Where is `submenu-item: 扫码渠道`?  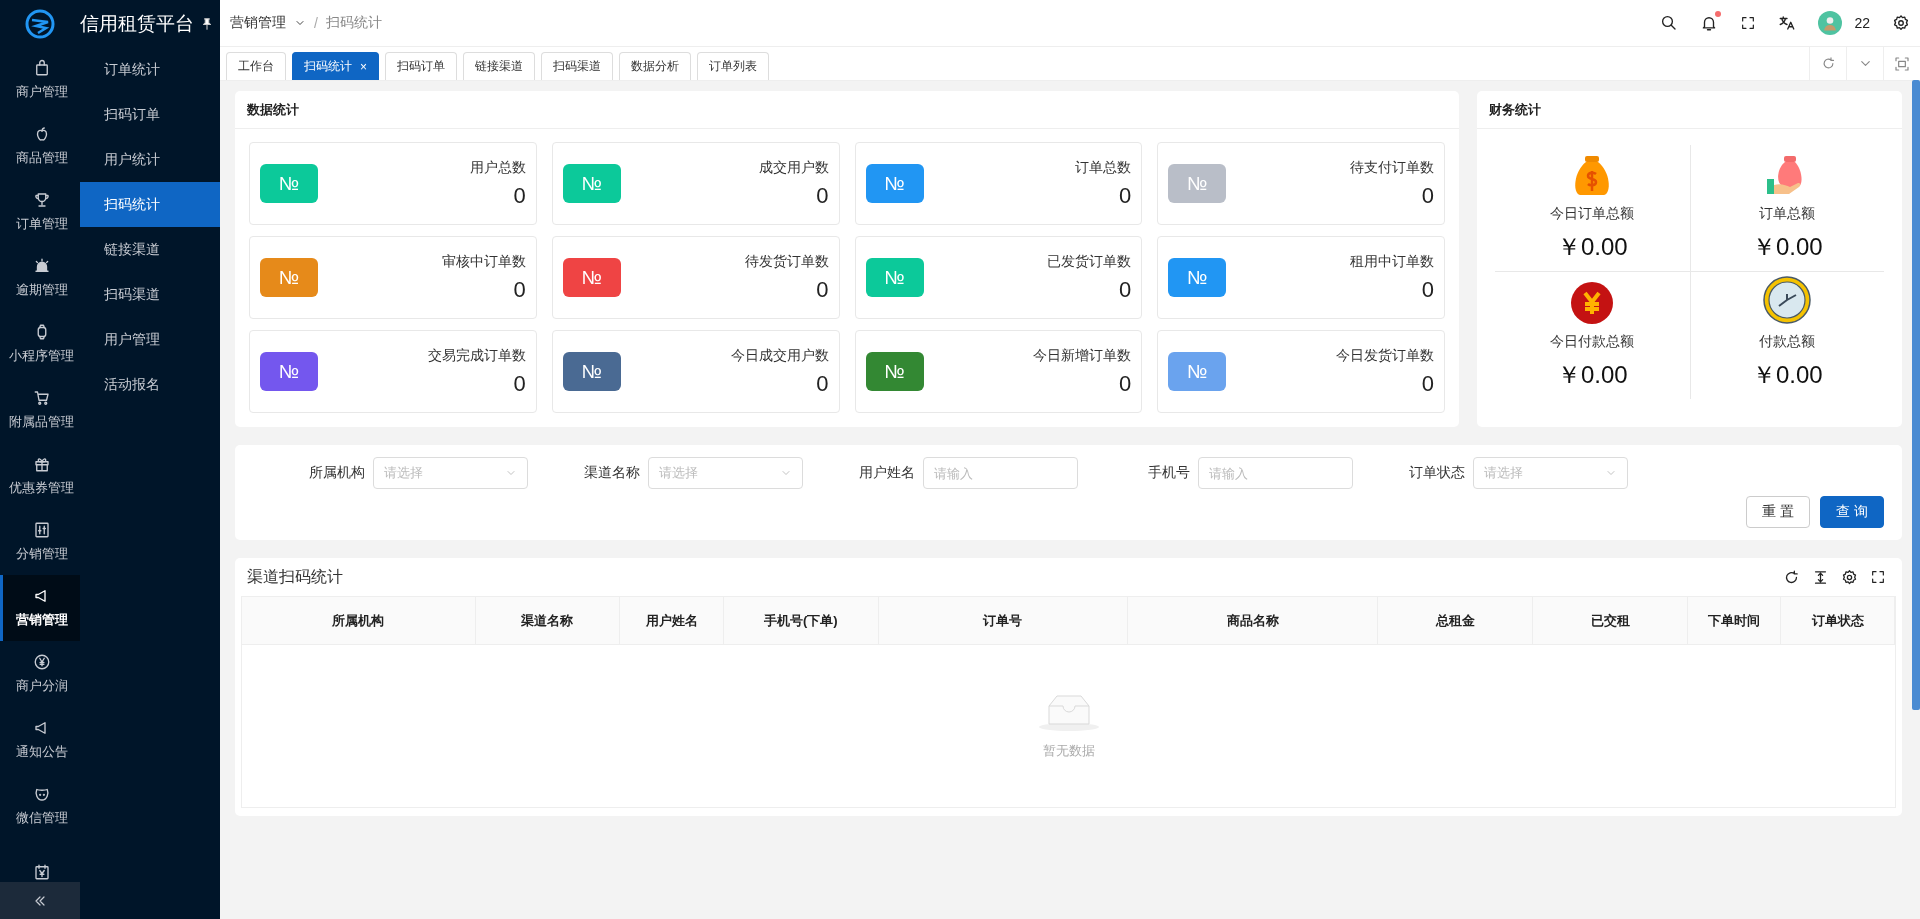 submenu-item: 扫码渠道 is located at coordinates (150, 294).